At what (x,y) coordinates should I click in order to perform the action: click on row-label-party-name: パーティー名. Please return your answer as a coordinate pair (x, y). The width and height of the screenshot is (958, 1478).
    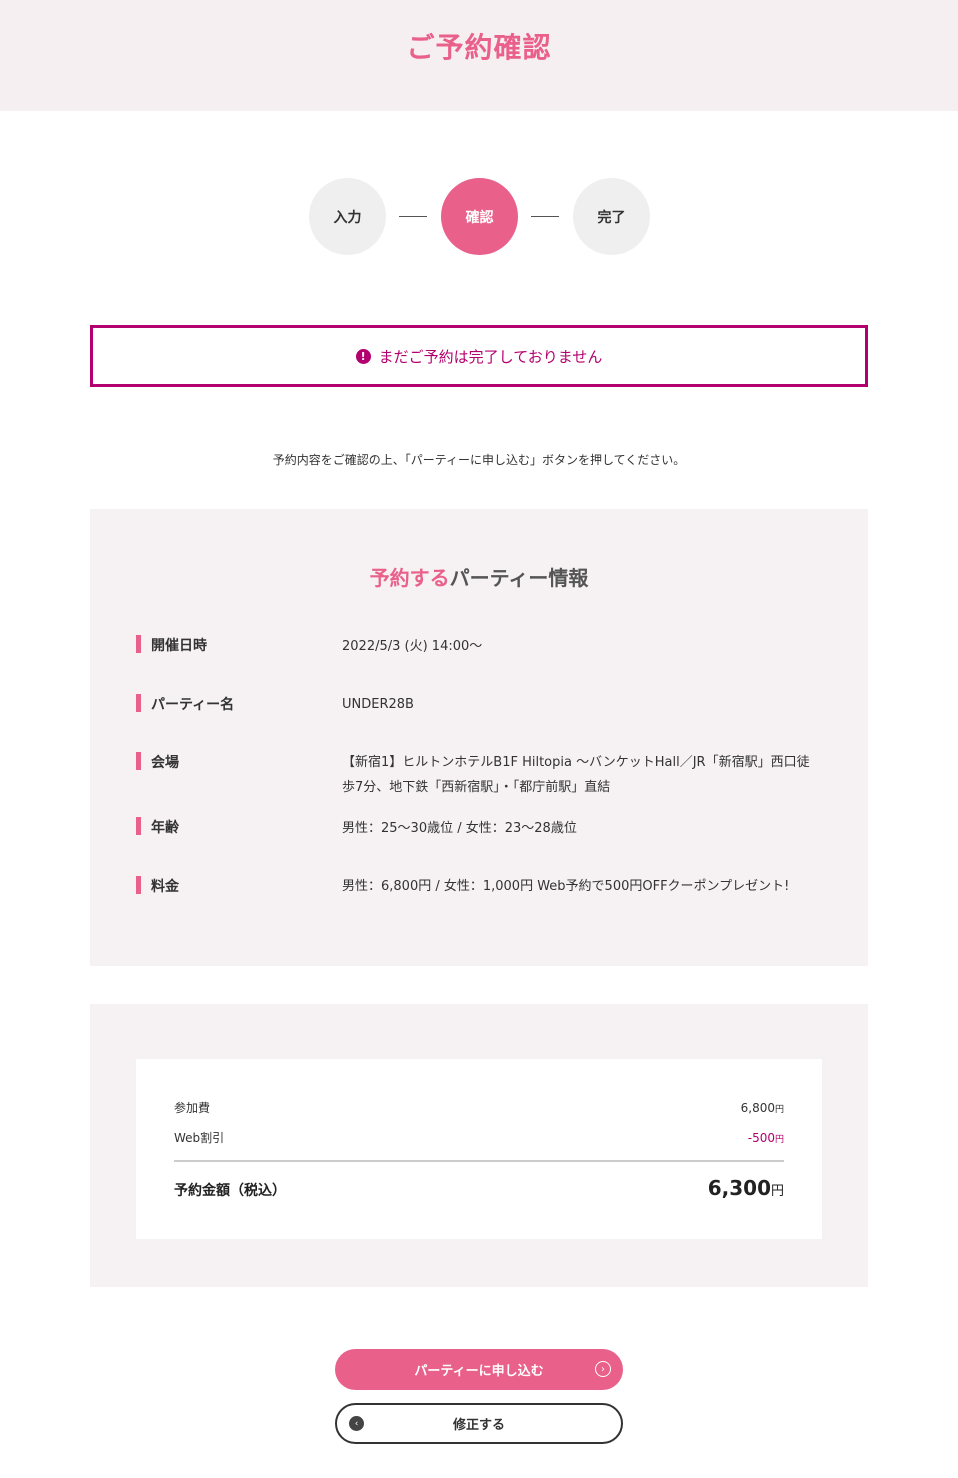
    Looking at the image, I should click on (185, 704).